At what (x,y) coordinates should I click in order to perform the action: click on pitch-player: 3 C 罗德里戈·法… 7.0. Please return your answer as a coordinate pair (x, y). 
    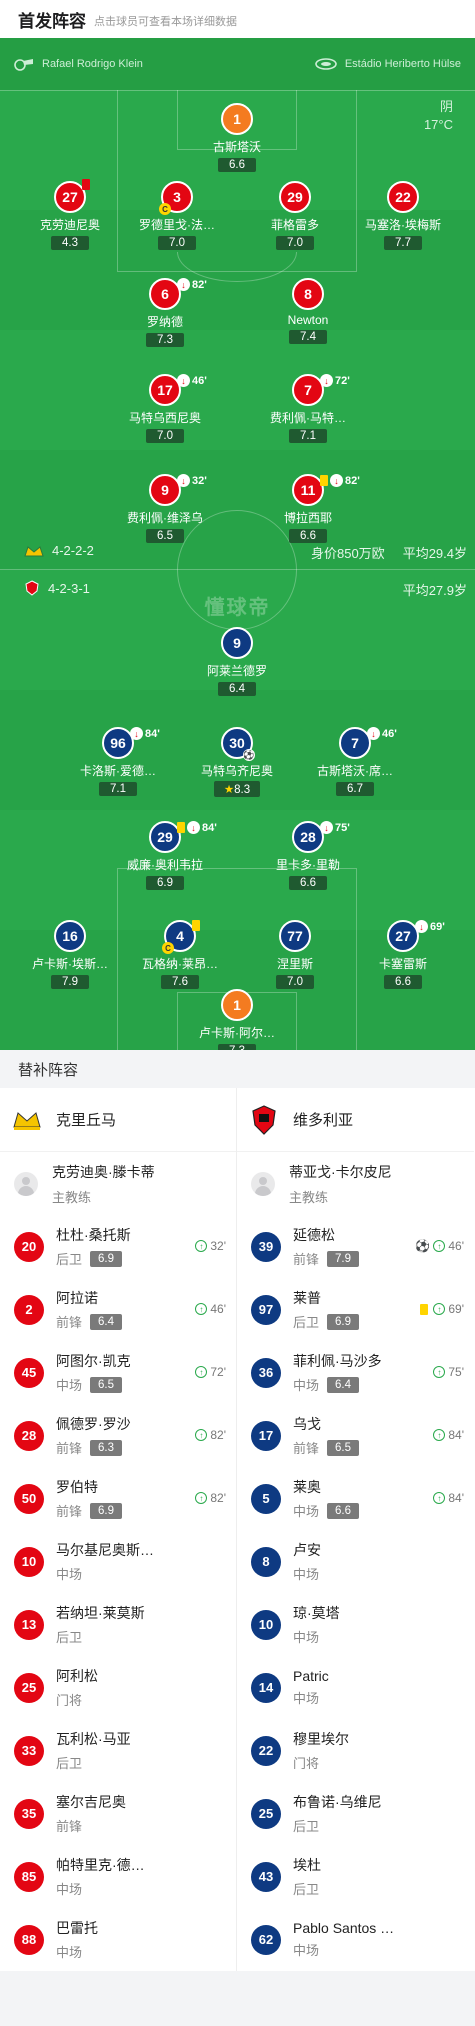
    Looking at the image, I should click on (177, 216).